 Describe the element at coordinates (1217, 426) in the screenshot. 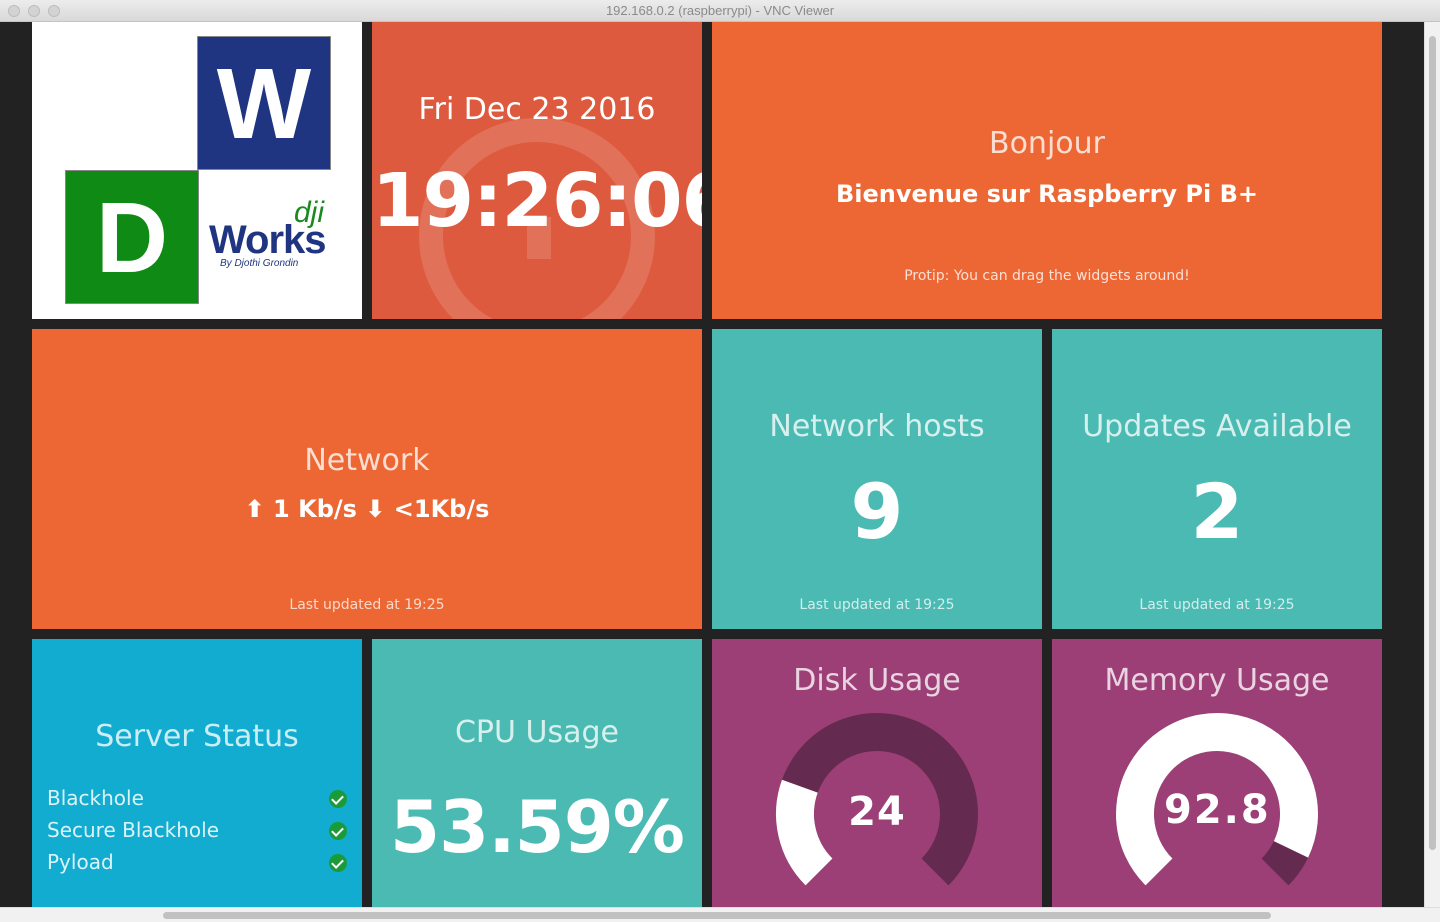

I see `updates-title: Updates Available` at that location.